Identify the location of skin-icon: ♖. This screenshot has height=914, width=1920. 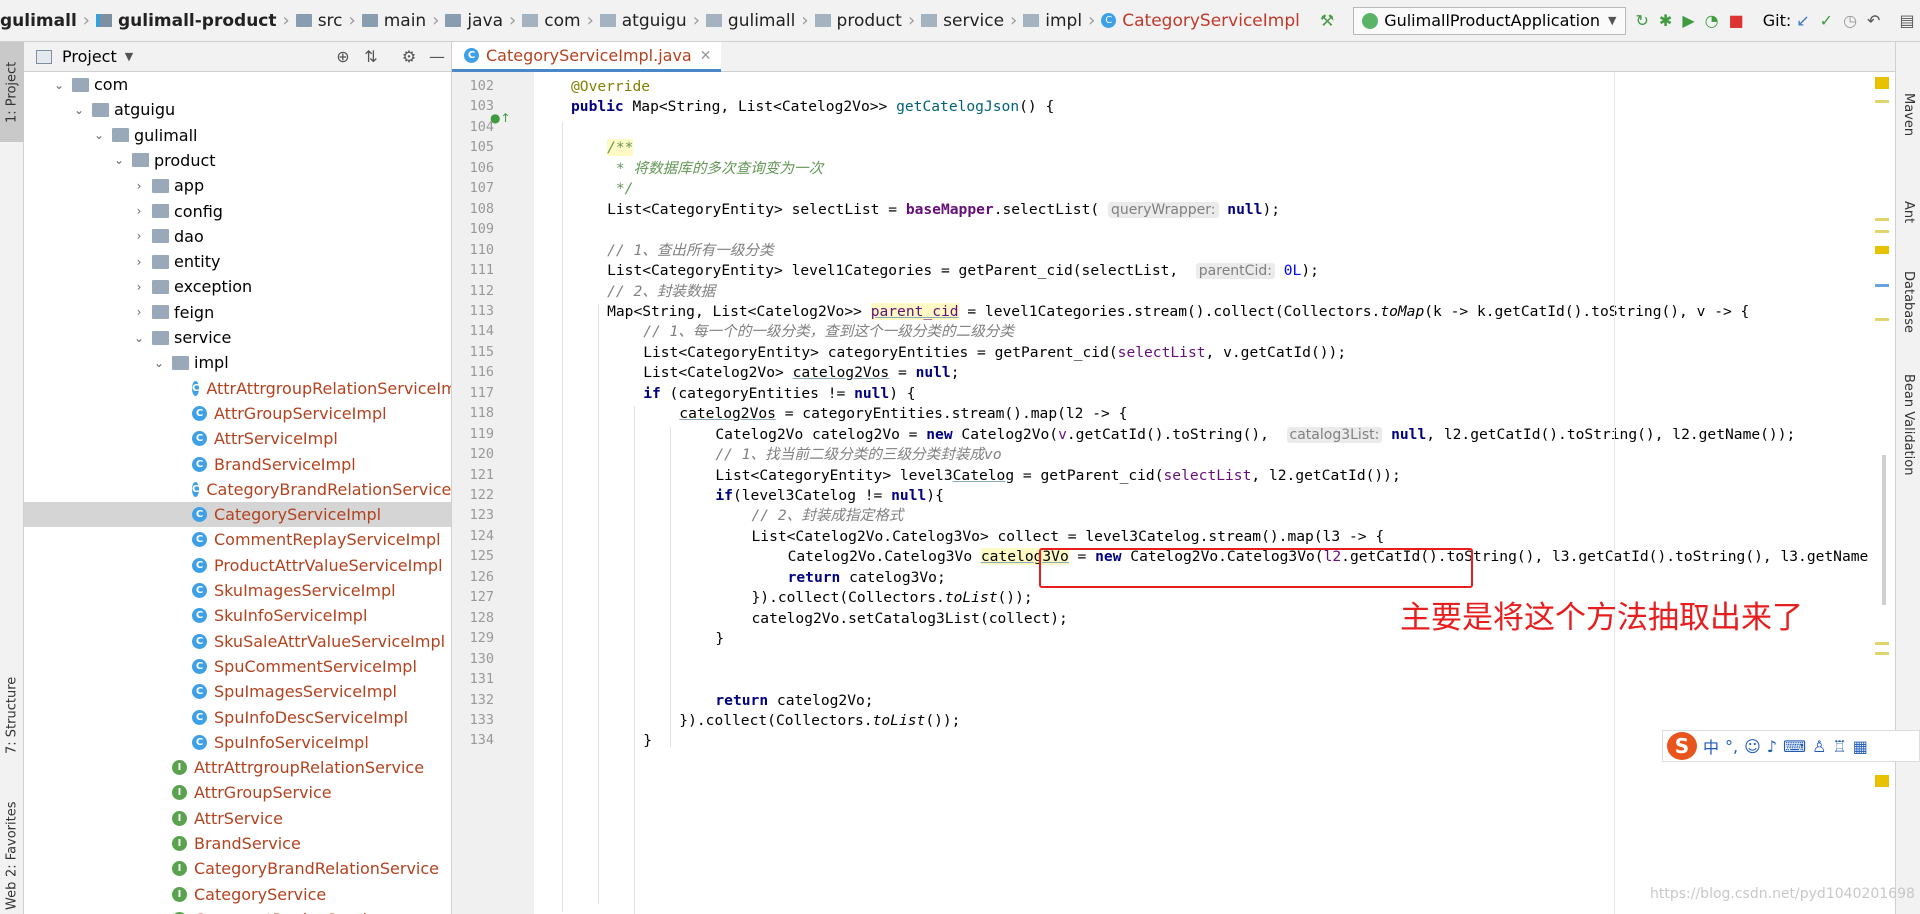
(1839, 746).